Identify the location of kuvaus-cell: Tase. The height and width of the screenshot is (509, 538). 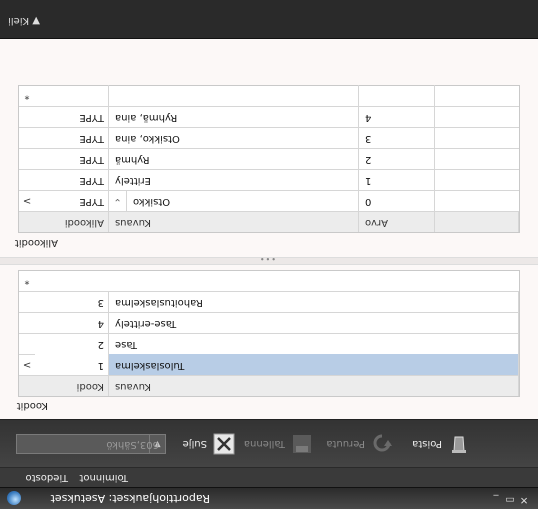
(314, 343).